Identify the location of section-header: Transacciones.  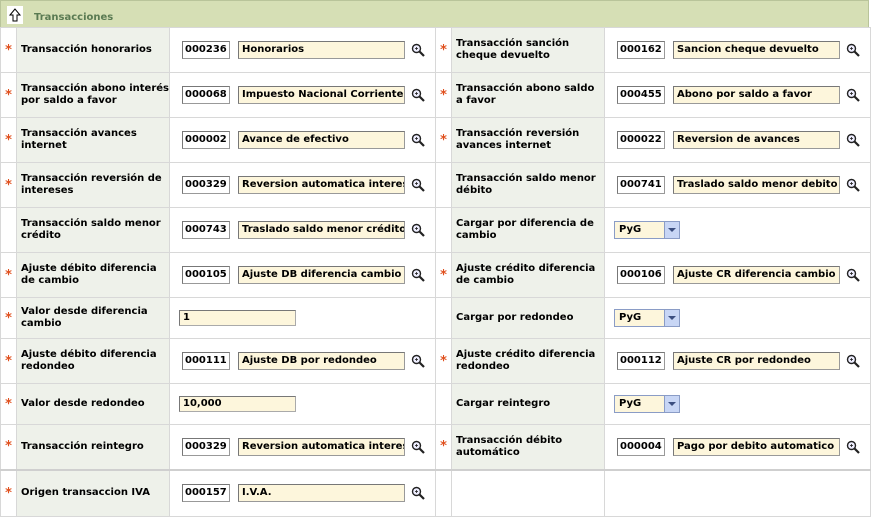
(434, 14).